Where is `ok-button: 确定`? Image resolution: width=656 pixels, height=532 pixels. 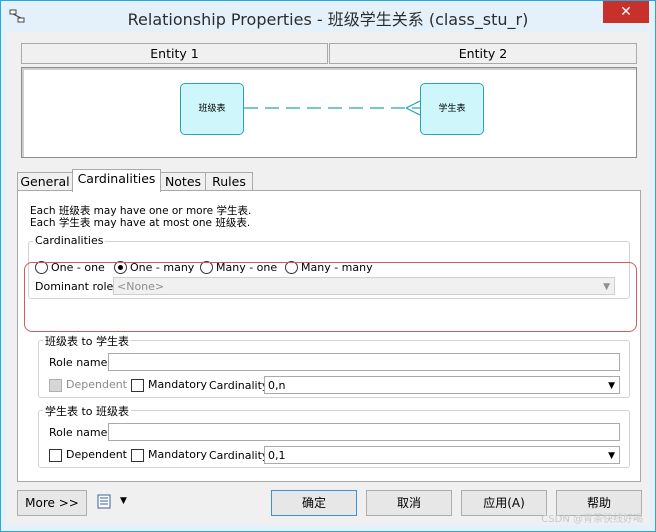
ok-button: 确定 is located at coordinates (314, 503).